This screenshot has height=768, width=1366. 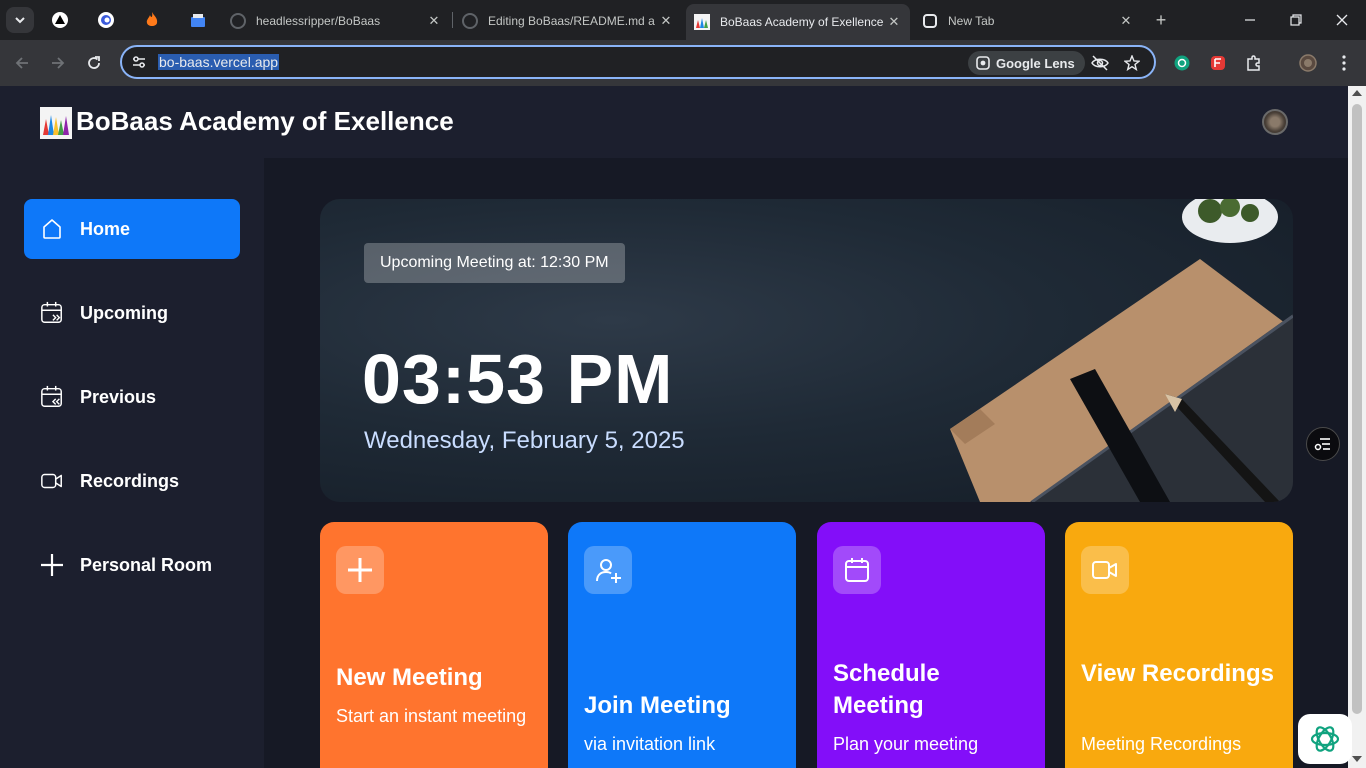 I want to click on current-date: Wednesday, February 5, 2025, so click(x=524, y=440).